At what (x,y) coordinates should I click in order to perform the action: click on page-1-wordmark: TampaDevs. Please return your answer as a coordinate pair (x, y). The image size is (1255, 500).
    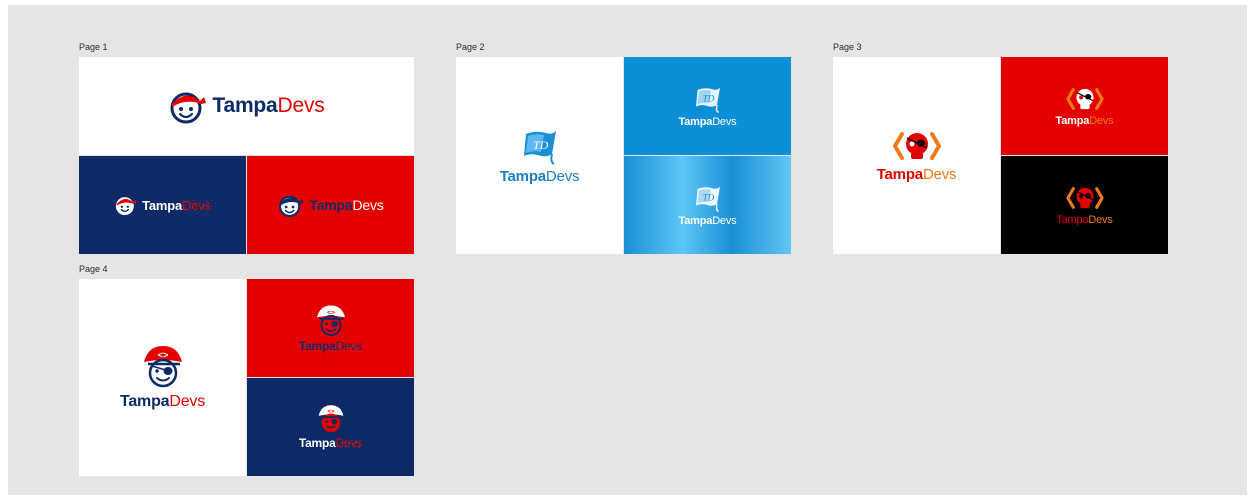
    Looking at the image, I should click on (268, 106).